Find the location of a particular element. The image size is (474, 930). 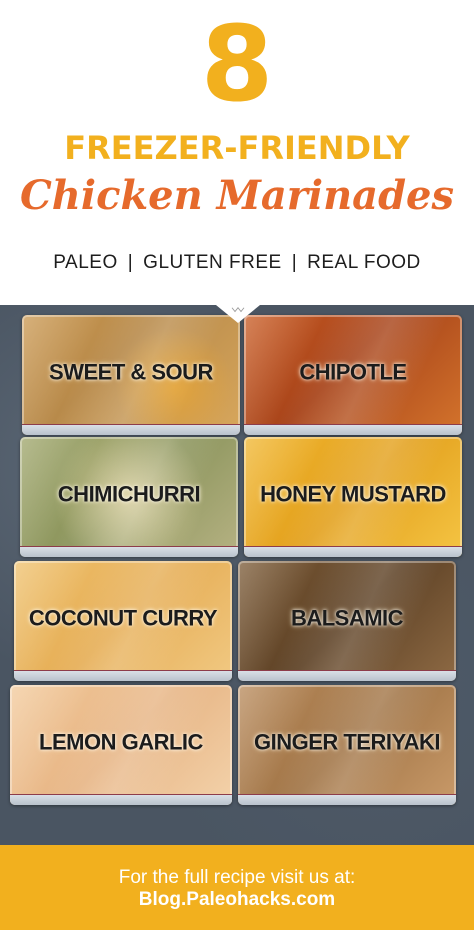

tag-gluten-free: GLUTEN FREE is located at coordinates (212, 262).